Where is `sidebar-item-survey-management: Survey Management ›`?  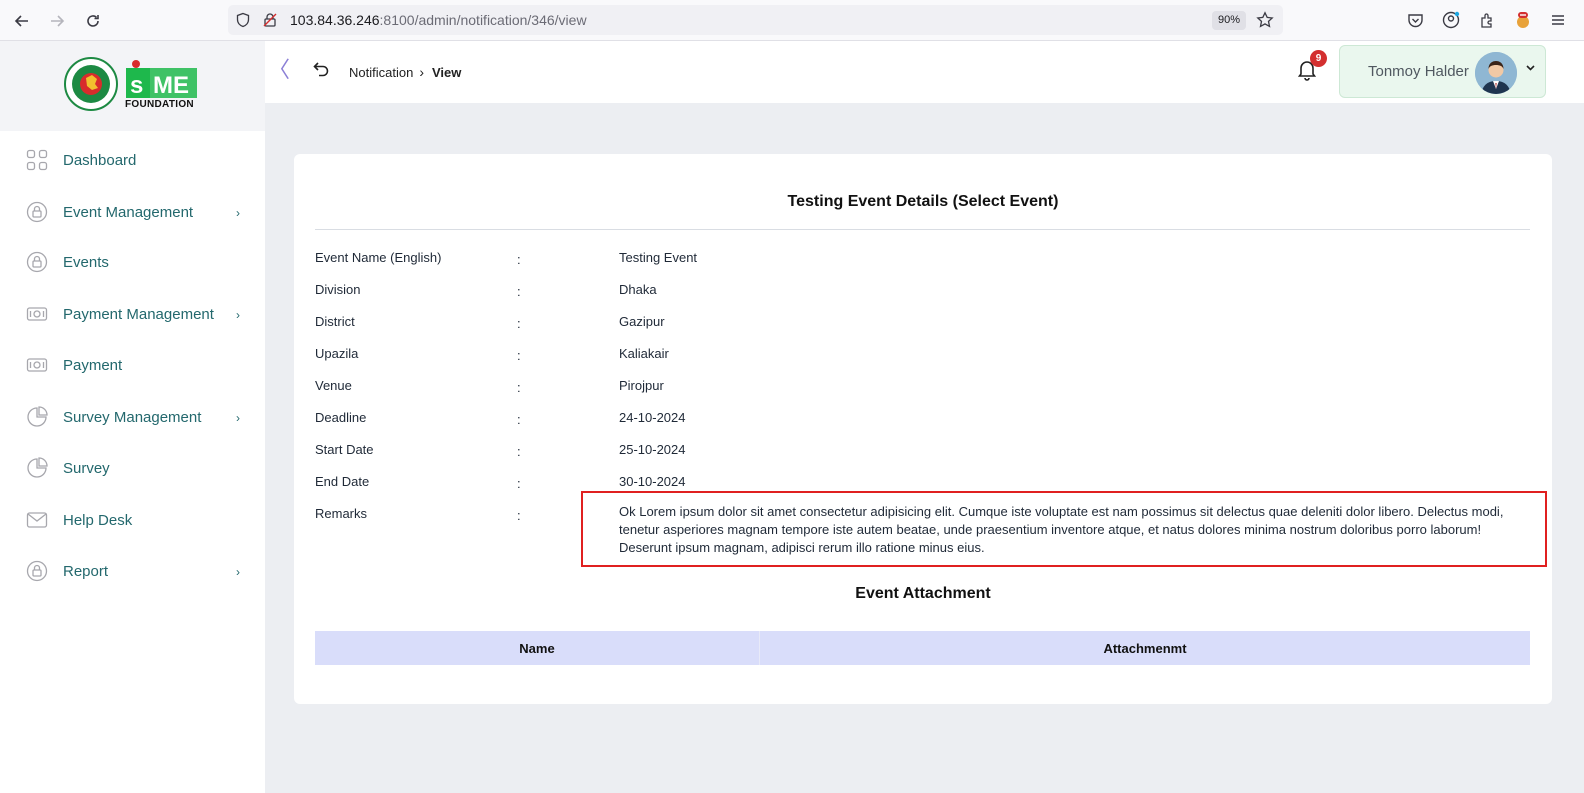
sidebar-item-survey-management: Survey Management › is located at coordinates (137, 417).